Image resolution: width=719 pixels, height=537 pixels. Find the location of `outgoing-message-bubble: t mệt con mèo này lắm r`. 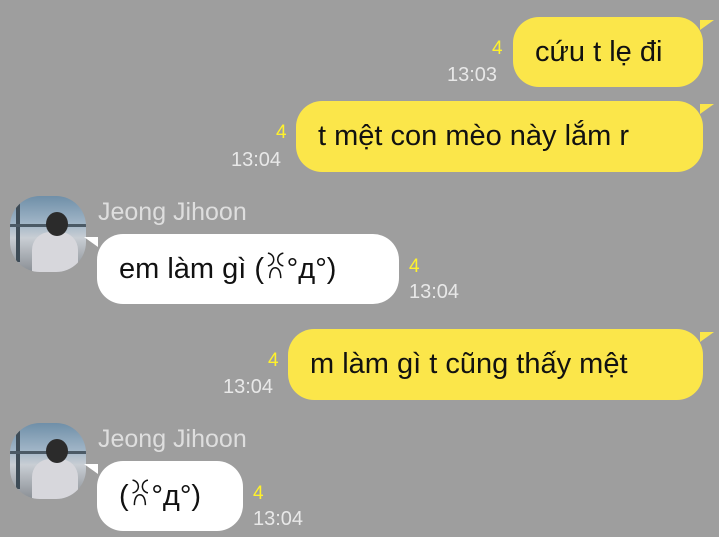

outgoing-message-bubble: t mệt con mèo này lắm r is located at coordinates (499, 136).